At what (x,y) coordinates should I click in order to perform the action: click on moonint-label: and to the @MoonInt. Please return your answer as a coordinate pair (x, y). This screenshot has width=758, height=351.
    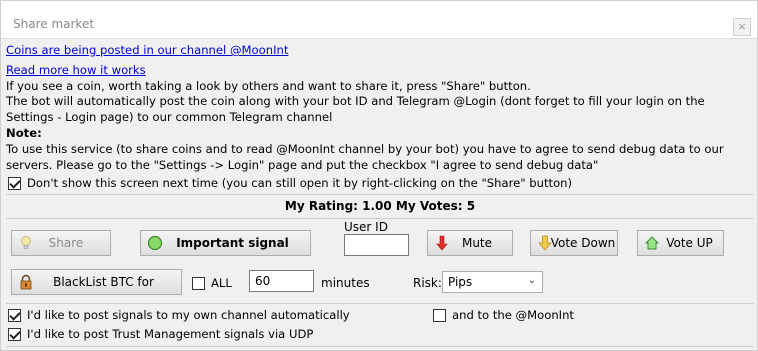
    Looking at the image, I should click on (513, 315).